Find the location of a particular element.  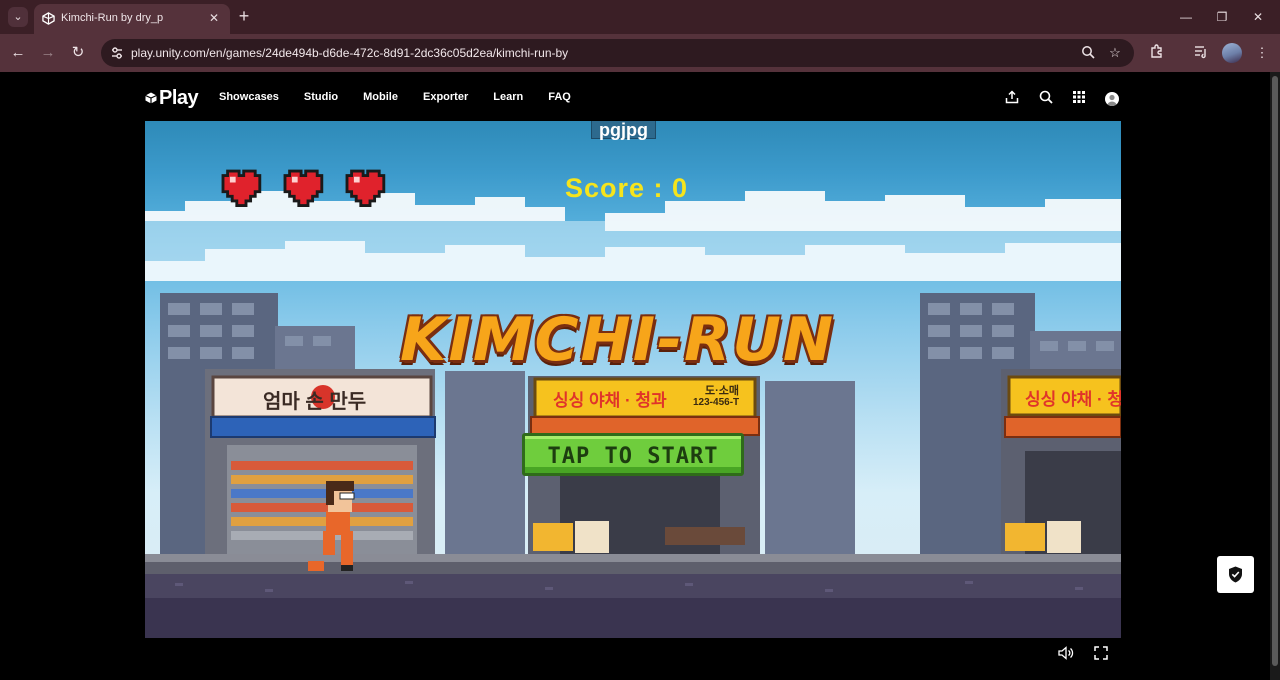

privacy-shield-button is located at coordinates (1235, 574).